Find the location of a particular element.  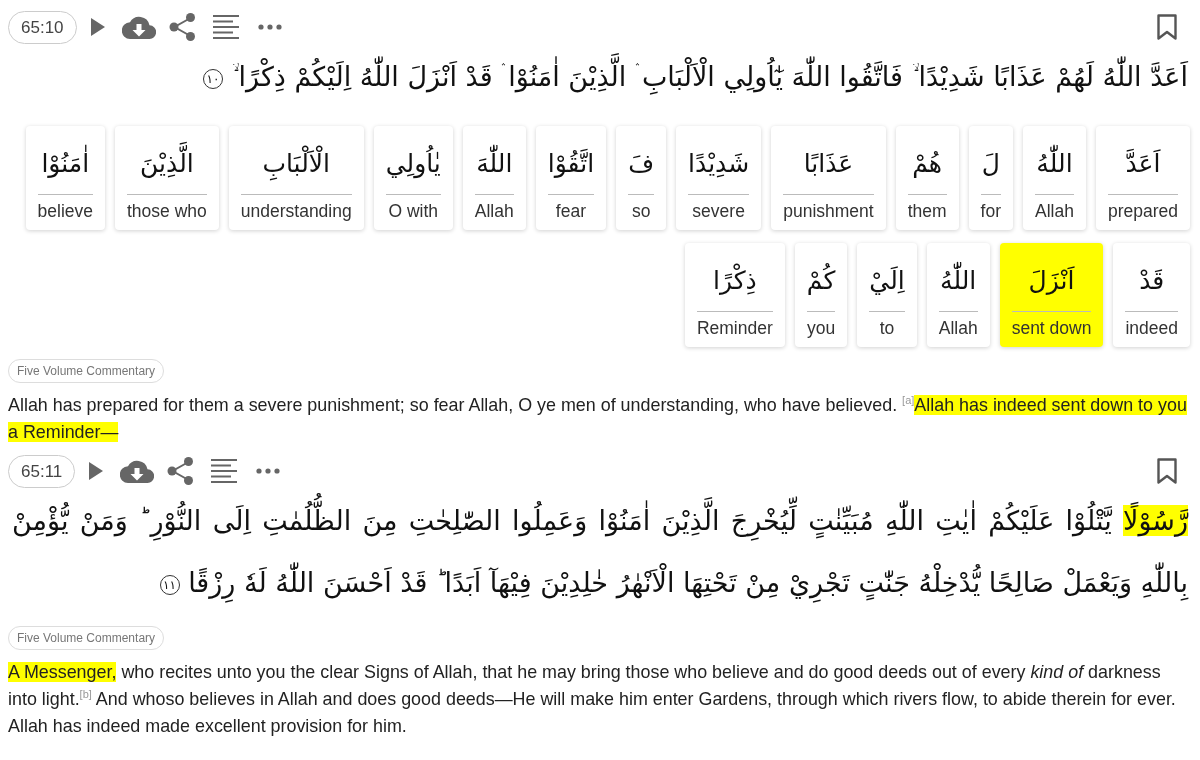

arabic-word: لَ is located at coordinates (990, 164).